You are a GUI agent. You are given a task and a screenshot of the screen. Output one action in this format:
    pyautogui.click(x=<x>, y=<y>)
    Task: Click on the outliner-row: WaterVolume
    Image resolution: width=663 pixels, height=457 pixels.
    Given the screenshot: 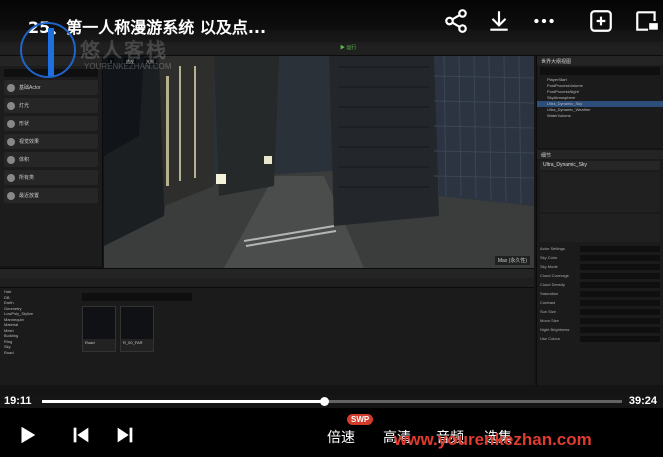 What is the action you would take?
    pyautogui.click(x=600, y=116)
    